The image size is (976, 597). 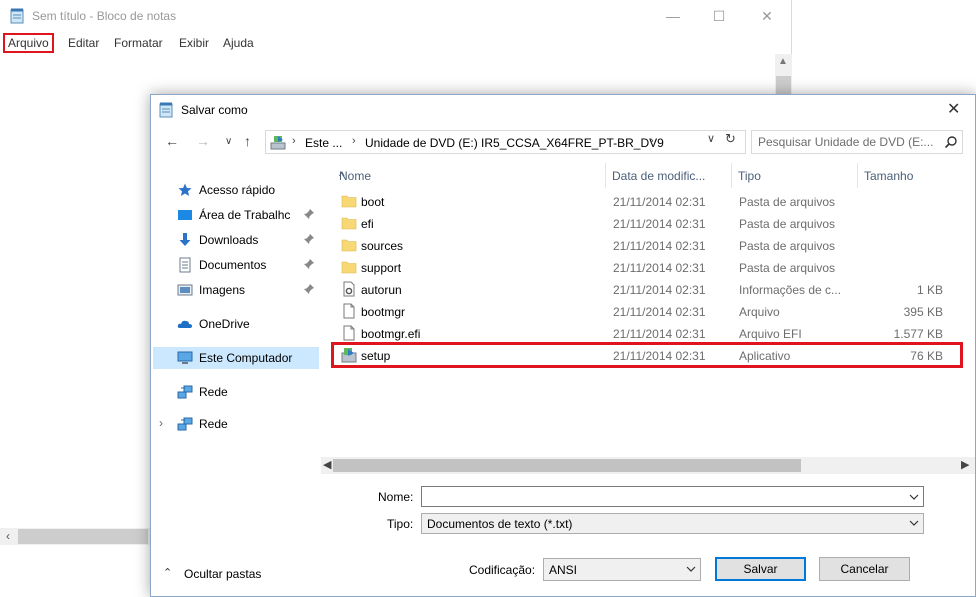 I want to click on file-row-efi: efi 21/11/2014 02:31 Pasta de arquivos, so click(x=647, y=223).